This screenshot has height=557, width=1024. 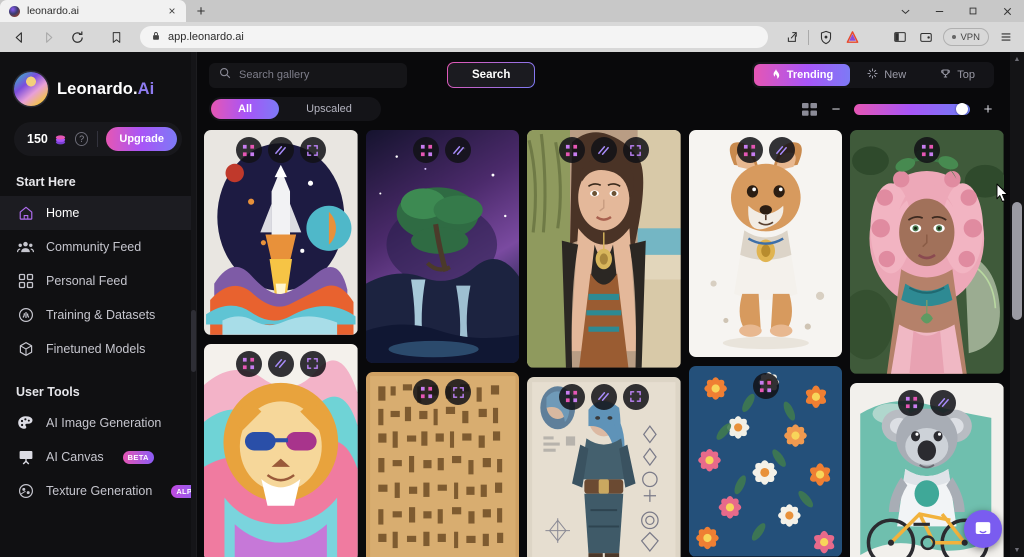 What do you see at coordinates (791, 37) in the screenshot?
I see `share-icon` at bounding box center [791, 37].